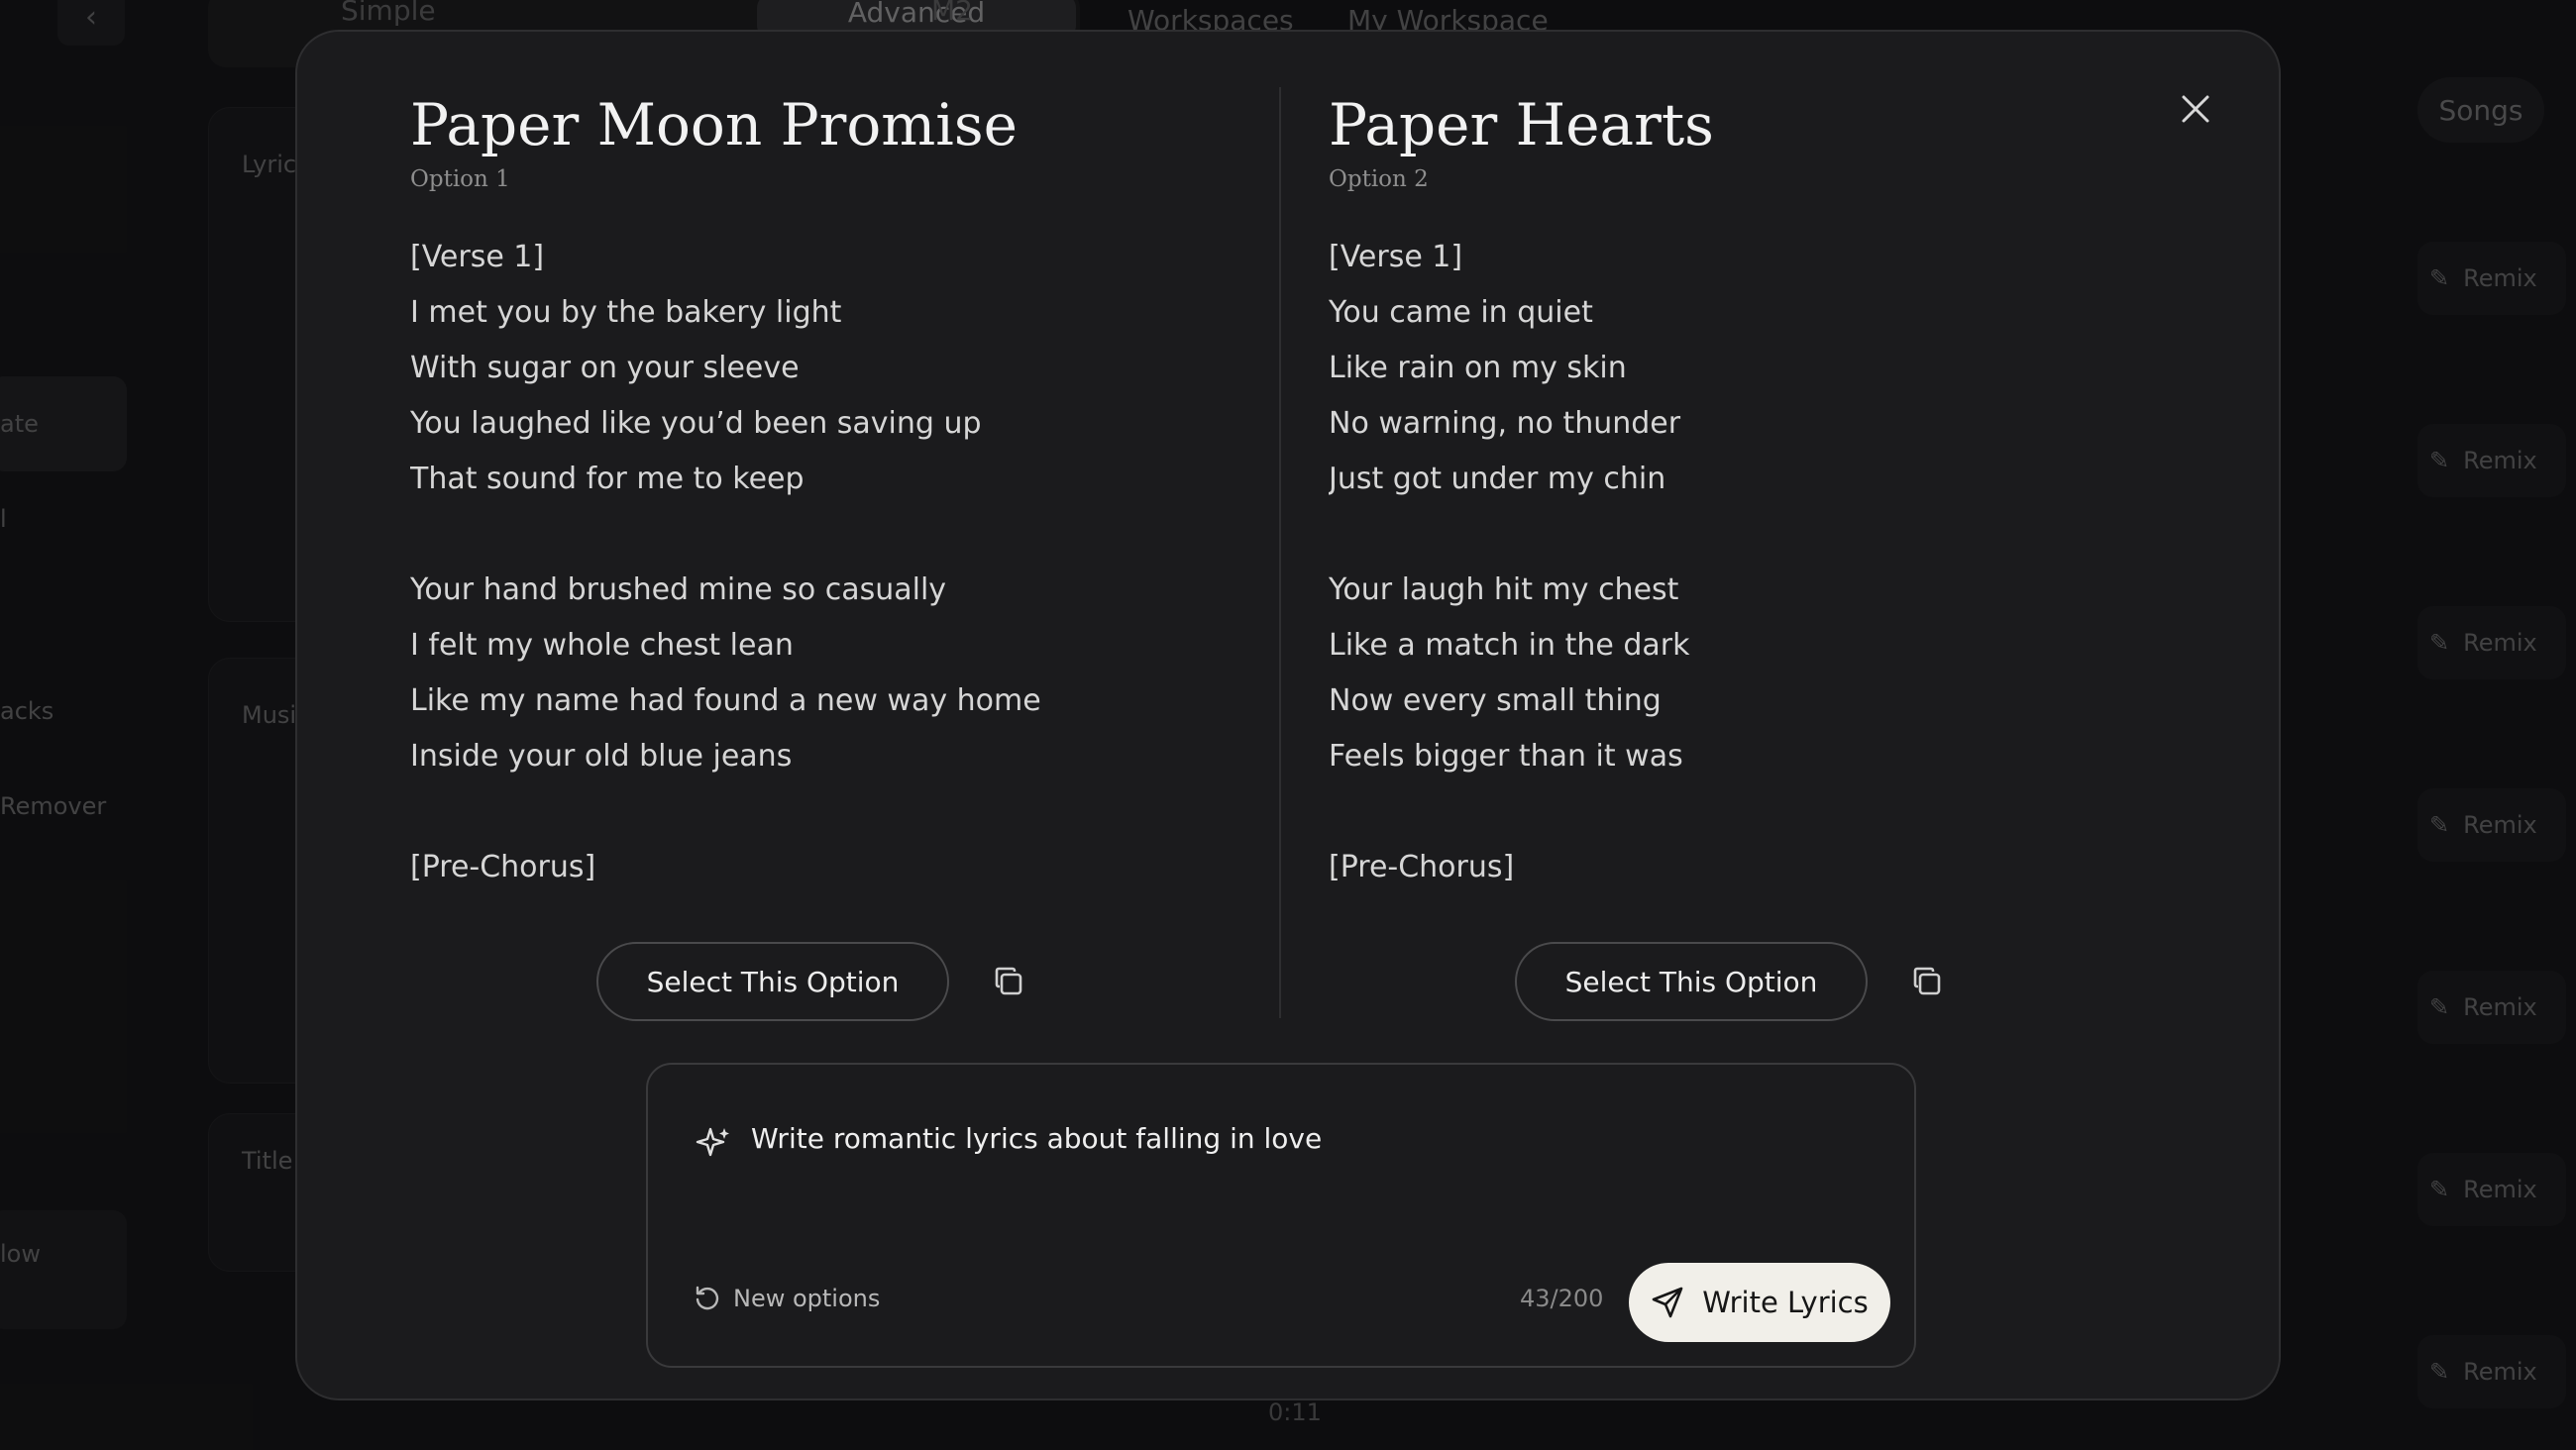  Describe the element at coordinates (270, 165) in the screenshot. I see `panel-label: Lyric` at that location.